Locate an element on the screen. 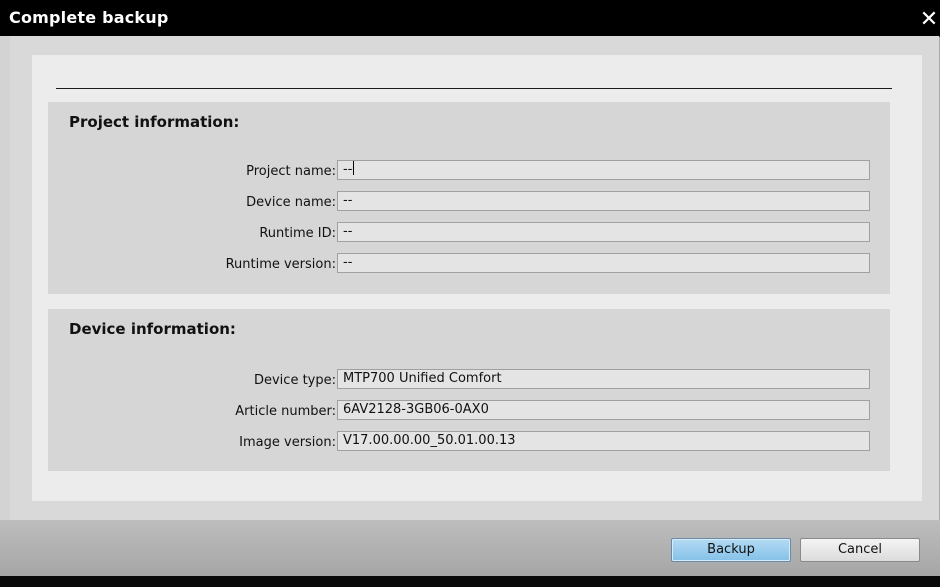 This screenshot has width=940, height=587. device-type-label: Device type: is located at coordinates (294, 380).